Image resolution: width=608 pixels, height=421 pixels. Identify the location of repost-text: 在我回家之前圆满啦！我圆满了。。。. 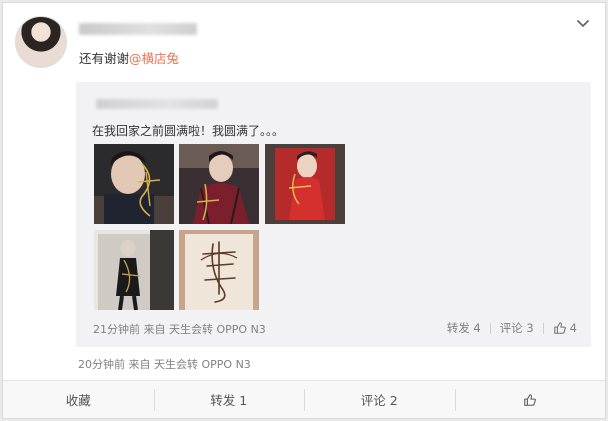
(188, 131).